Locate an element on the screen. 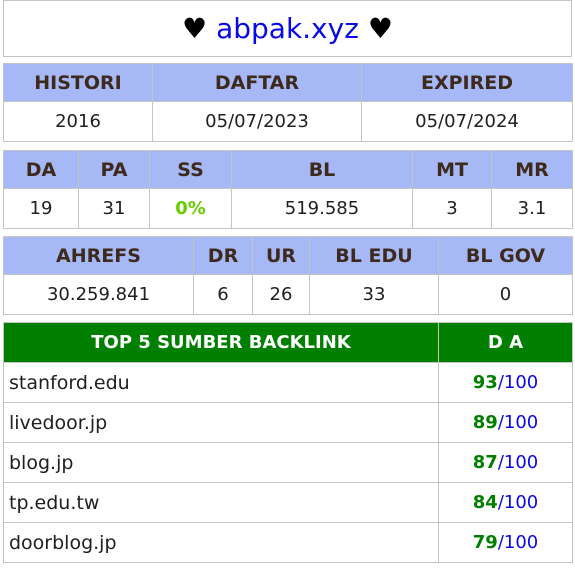 The height and width of the screenshot is (568, 575). backlink-source: livedoor.jp is located at coordinates (221, 422).